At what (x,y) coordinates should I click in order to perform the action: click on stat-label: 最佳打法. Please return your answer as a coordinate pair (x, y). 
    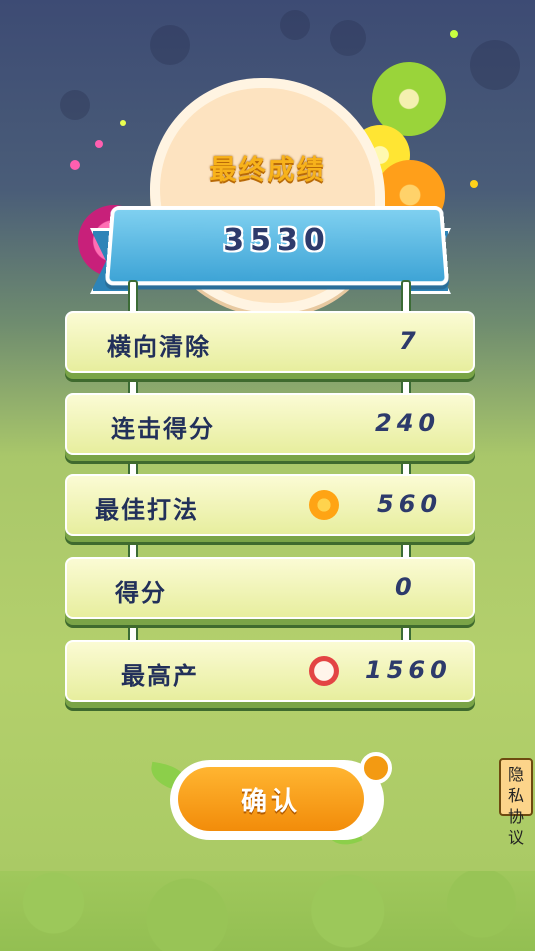
    Looking at the image, I should click on (147, 510).